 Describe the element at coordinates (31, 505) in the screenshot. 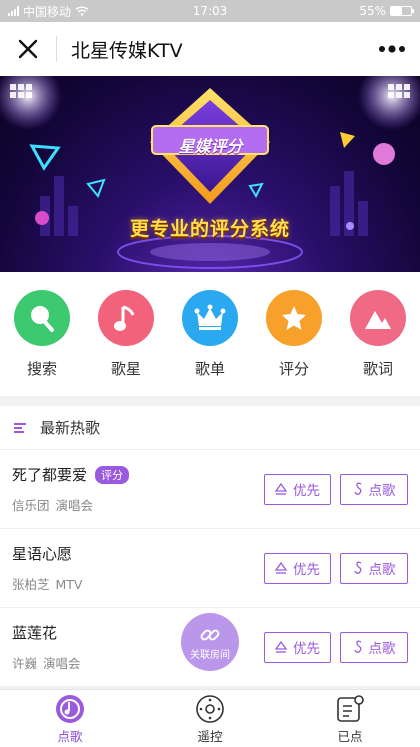

I see `song-artist: 信乐团` at that location.